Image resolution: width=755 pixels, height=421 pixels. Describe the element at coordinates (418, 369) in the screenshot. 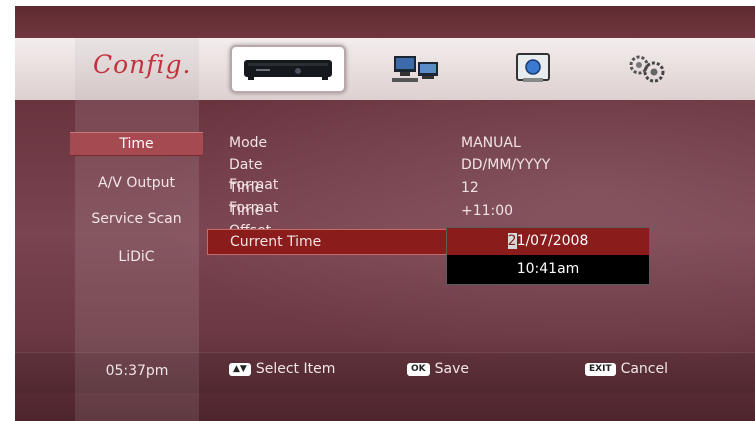

I see `ok-key-icon: OK` at that location.